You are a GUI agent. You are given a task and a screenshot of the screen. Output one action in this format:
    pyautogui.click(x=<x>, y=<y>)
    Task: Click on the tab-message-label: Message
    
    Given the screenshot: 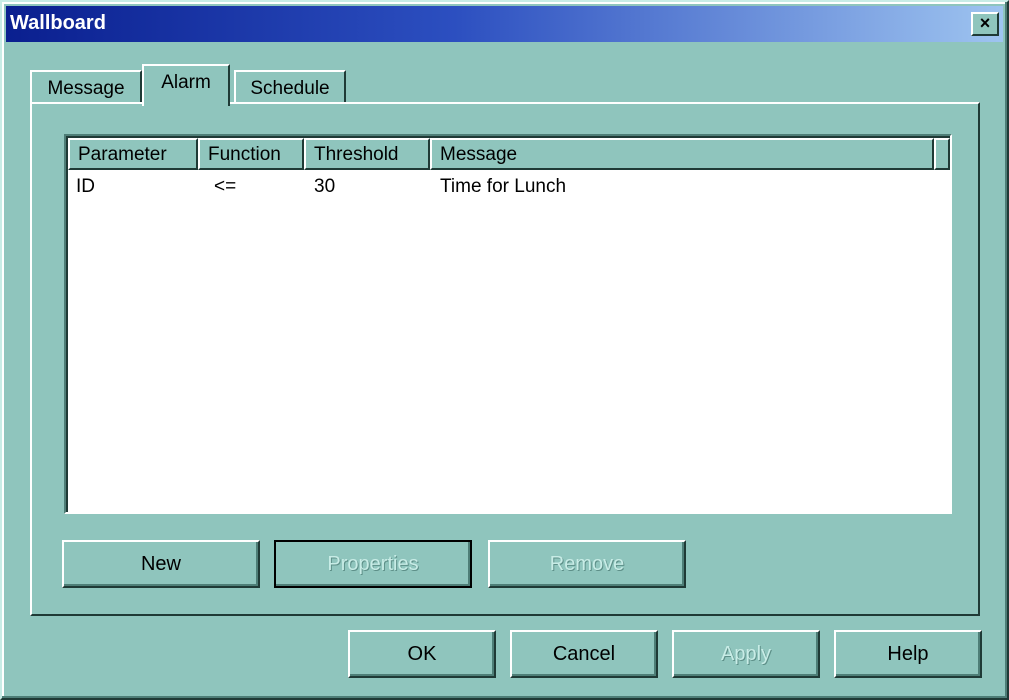 What is the action you would take?
    pyautogui.click(x=86, y=88)
    